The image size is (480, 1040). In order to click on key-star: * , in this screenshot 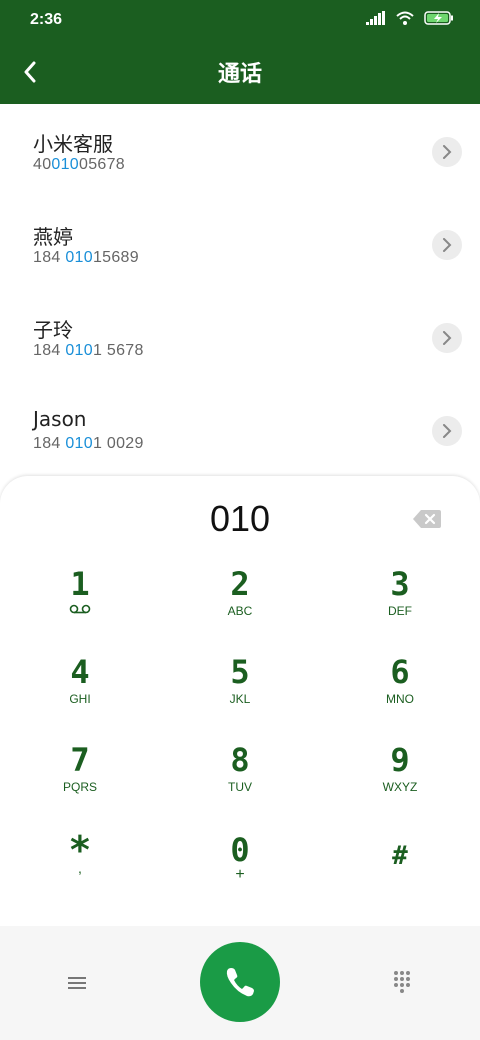, I will do `click(80, 871)`.